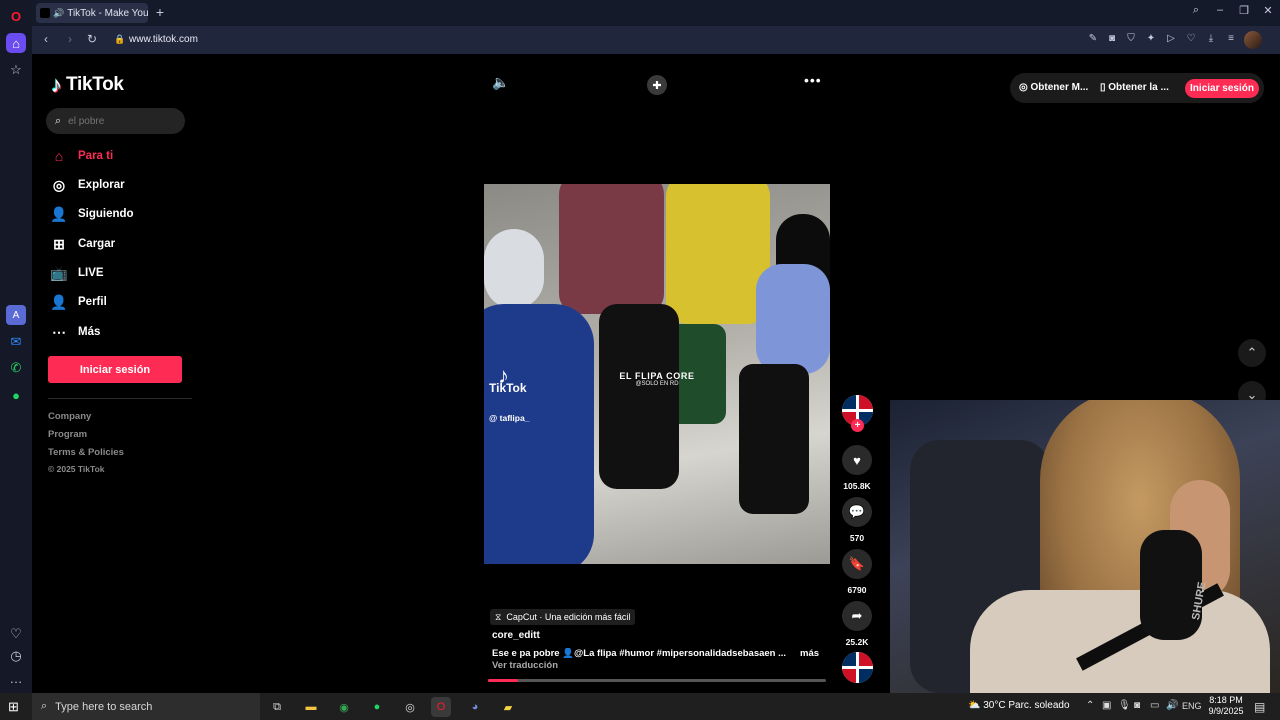  Describe the element at coordinates (277, 707) in the screenshot. I see `task-view-icon: ⧉` at that location.